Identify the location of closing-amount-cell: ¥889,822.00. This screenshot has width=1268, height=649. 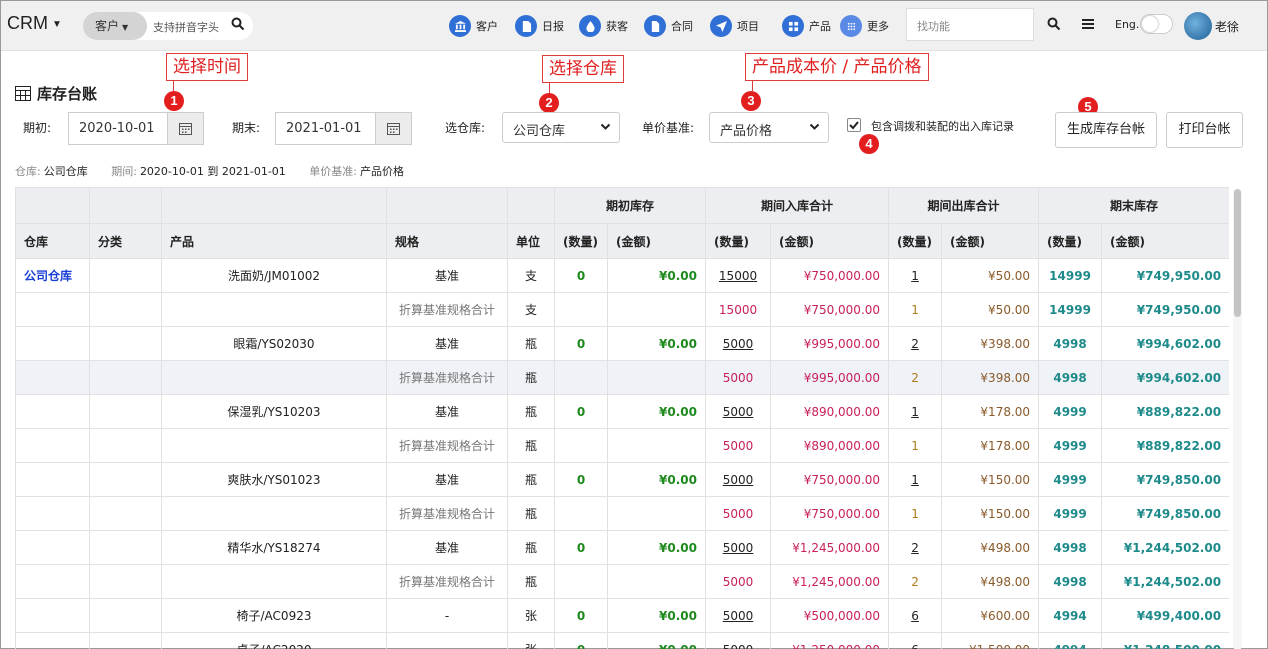
(1165, 411).